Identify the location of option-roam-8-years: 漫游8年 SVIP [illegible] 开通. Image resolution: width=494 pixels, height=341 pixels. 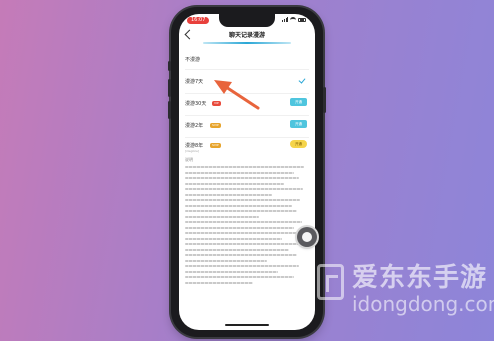
(247, 147).